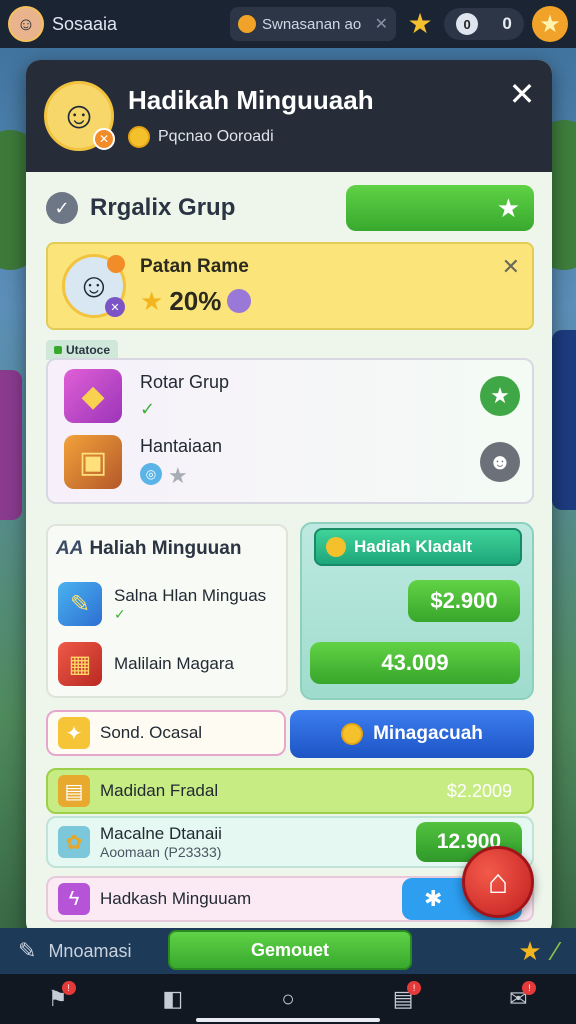 The width and height of the screenshot is (576, 1024). Describe the element at coordinates (288, 1020) in the screenshot. I see `home-indicator` at that location.